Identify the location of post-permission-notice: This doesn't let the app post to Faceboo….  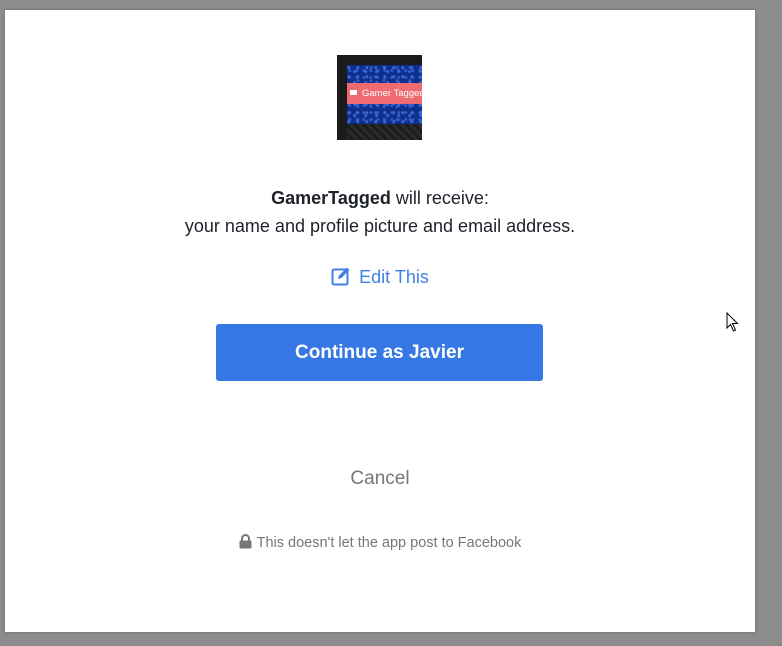
(380, 544).